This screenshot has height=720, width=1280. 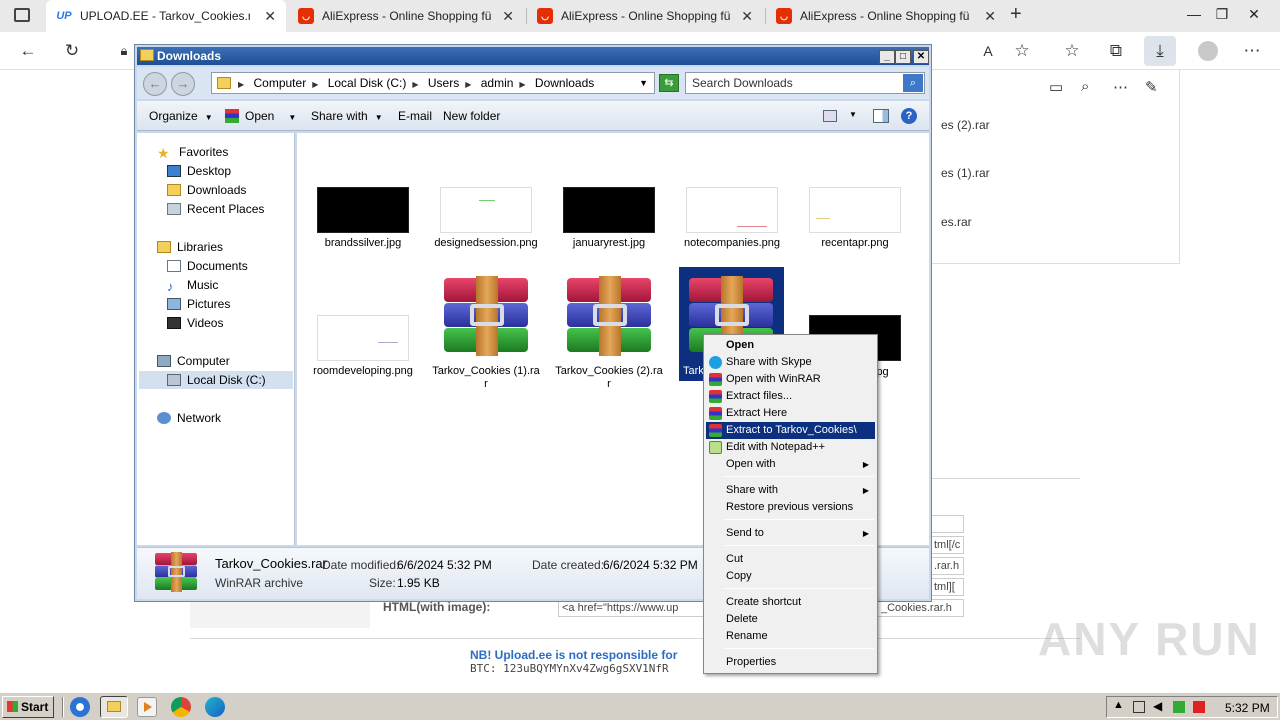 I want to click on tab-aliexpress-3: ◡ AliExpress - Online Shopping für ✕, so click(x=886, y=16).